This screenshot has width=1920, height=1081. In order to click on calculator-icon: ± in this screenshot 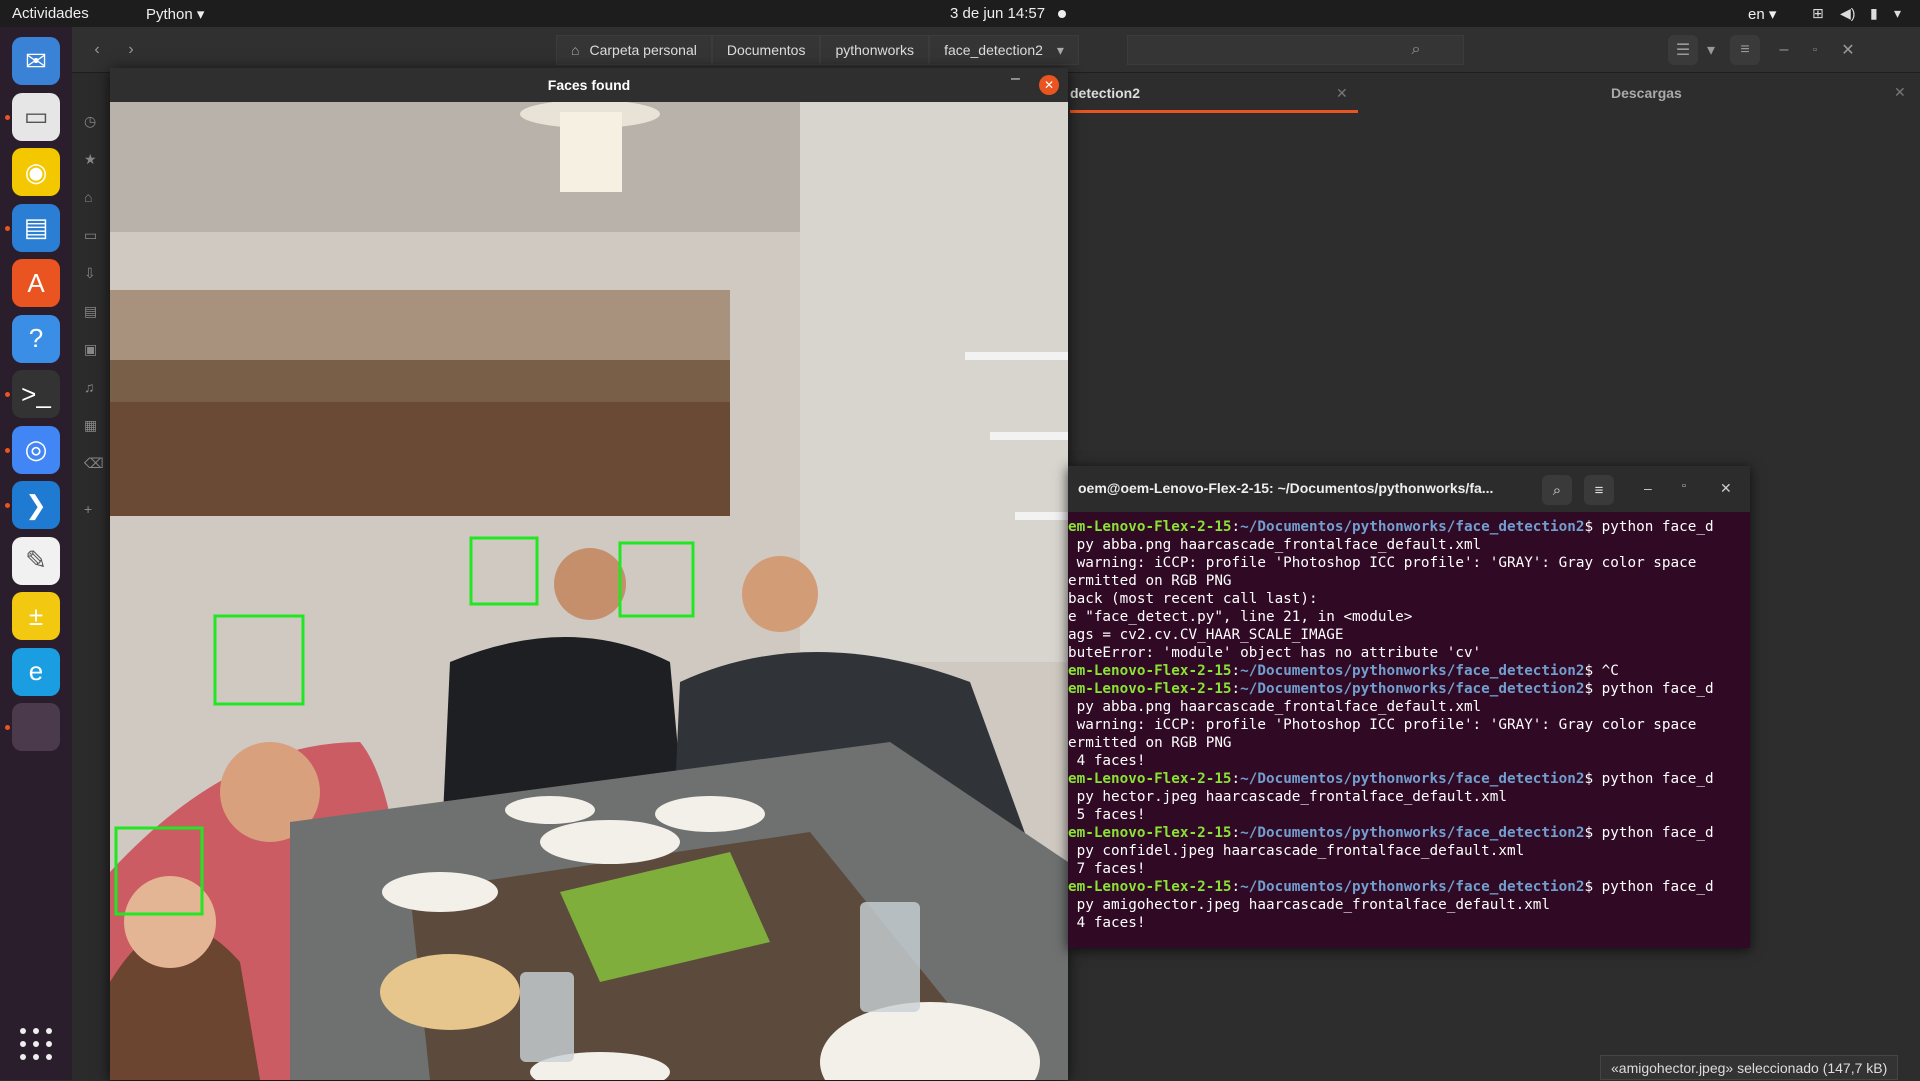, I will do `click(36, 615)`.